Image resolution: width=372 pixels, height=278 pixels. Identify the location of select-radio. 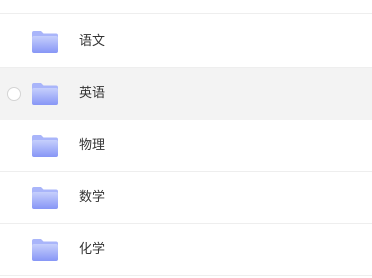
(14, 94).